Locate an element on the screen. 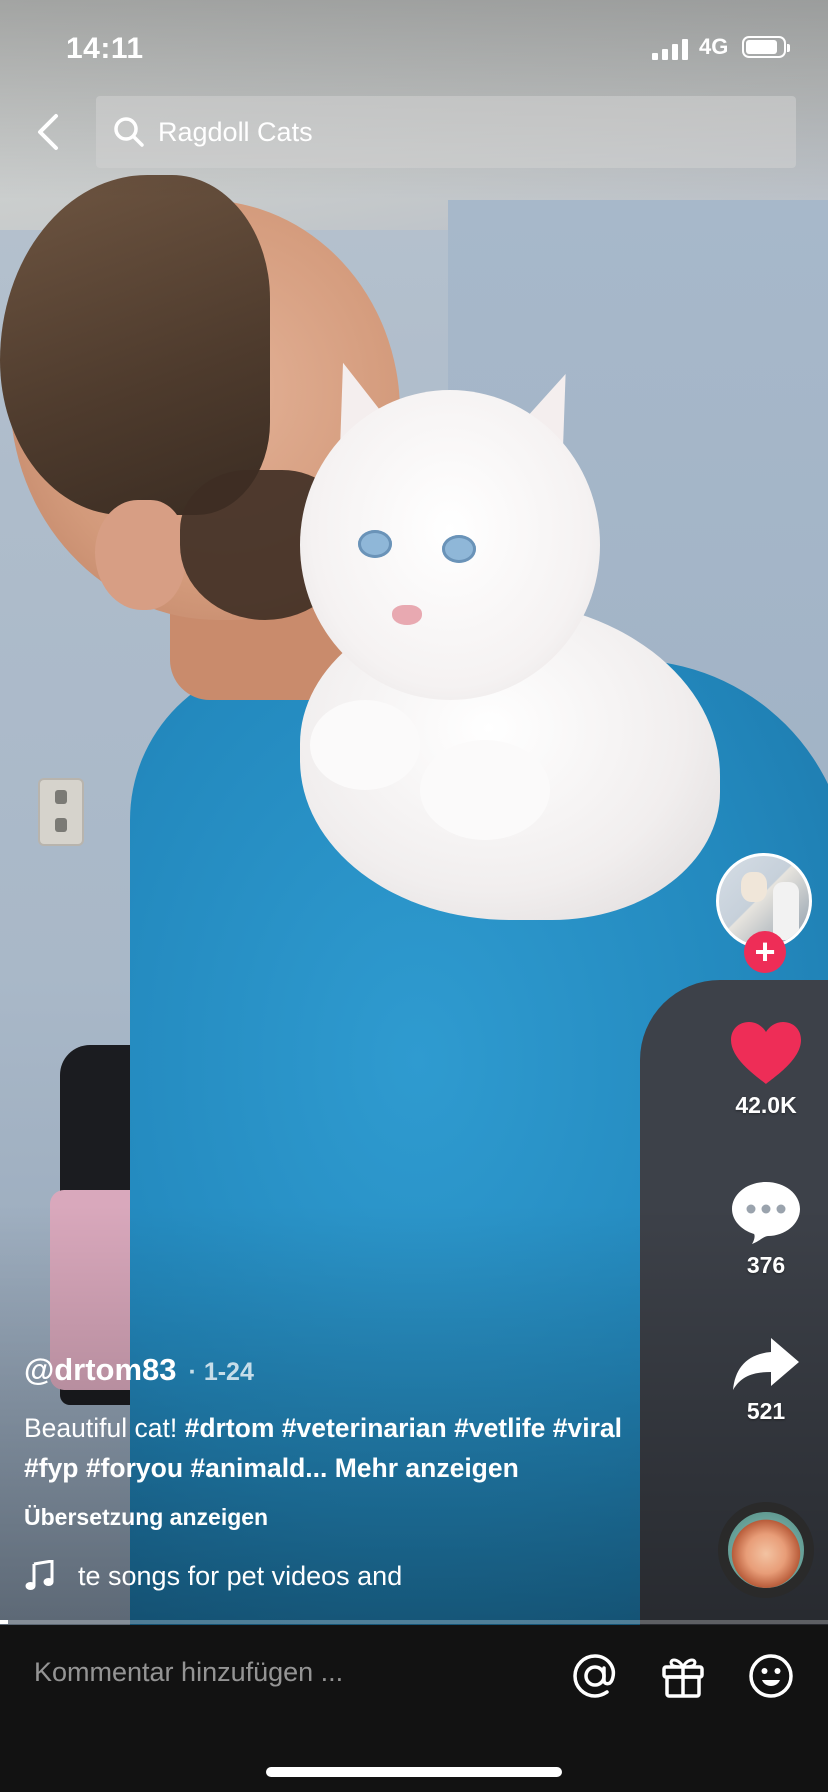 This screenshot has height=1792, width=828. man-ear is located at coordinates (140, 555).